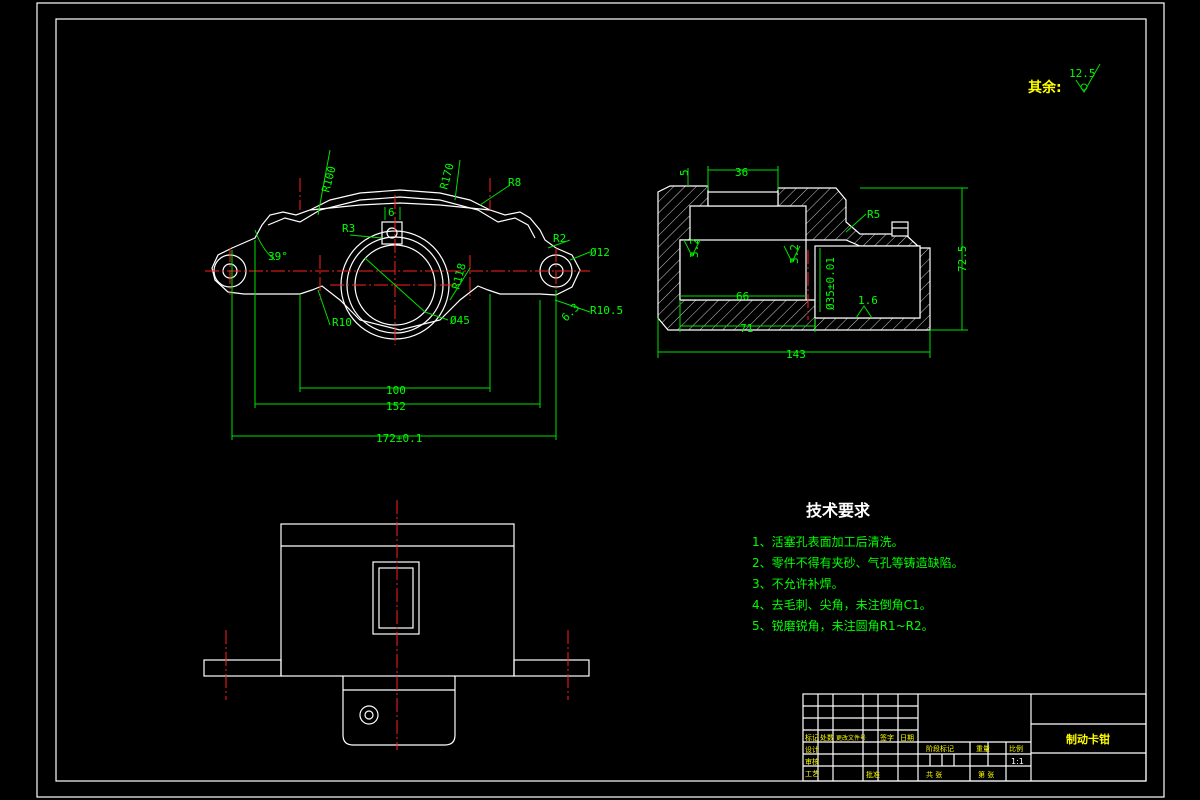  What do you see at coordinates (741, 172) in the screenshot?
I see `sec-dim-36: 36` at bounding box center [741, 172].